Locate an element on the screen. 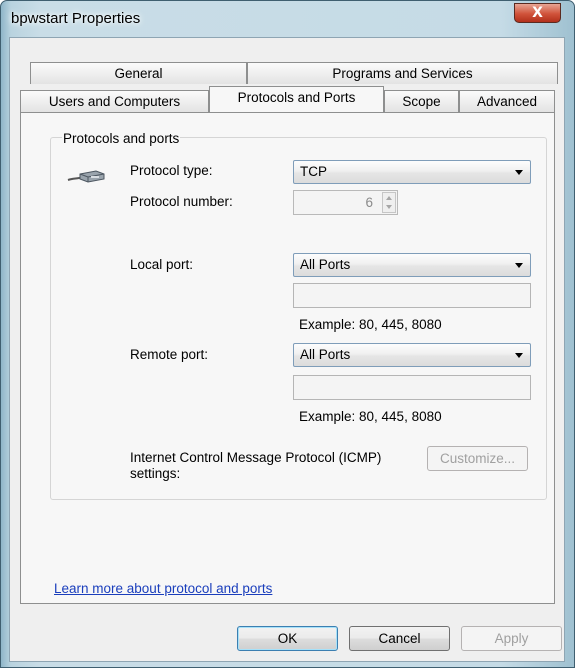  remote-port-select: All Ports is located at coordinates (412, 355).